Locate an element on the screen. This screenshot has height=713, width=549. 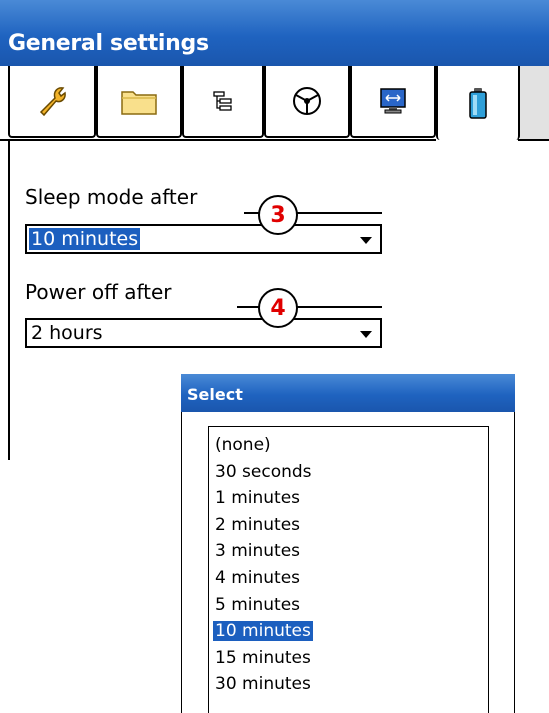
tab-steering is located at coordinates (307, 102).